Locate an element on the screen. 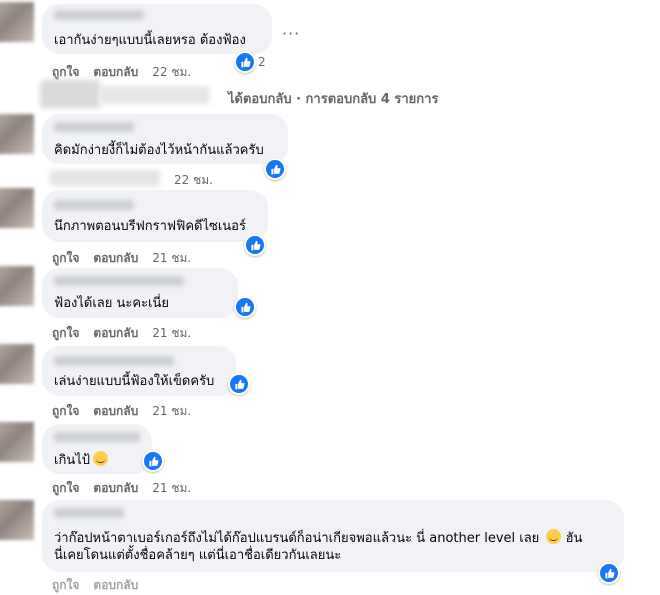 Image resolution: width=660 pixels, height=595 pixels. comment-bubble: นึกภาพตอนบรีฟกราฟฟิคดีไซเนอร์ is located at coordinates (155, 216).